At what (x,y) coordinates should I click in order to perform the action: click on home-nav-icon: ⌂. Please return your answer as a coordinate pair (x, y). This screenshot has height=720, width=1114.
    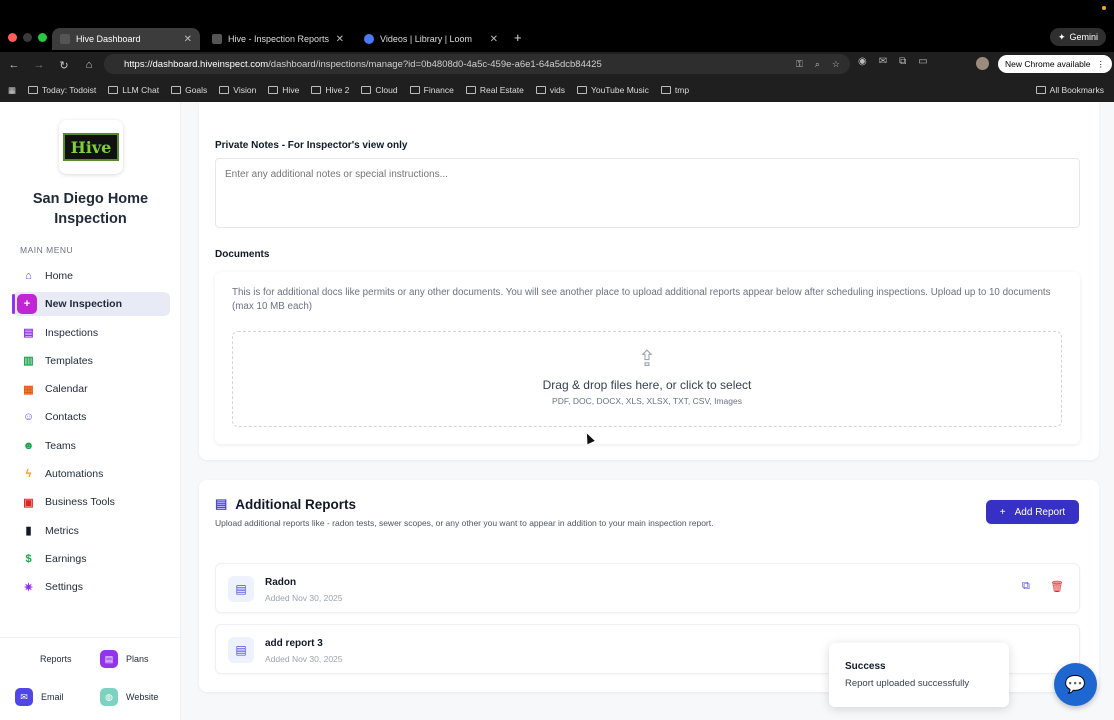
    Looking at the image, I should click on (89, 65).